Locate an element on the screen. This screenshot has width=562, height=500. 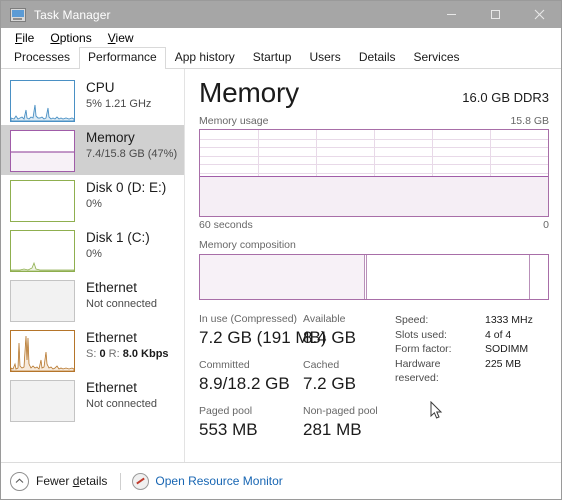
status-bar-separator is located at coordinates (121, 481).